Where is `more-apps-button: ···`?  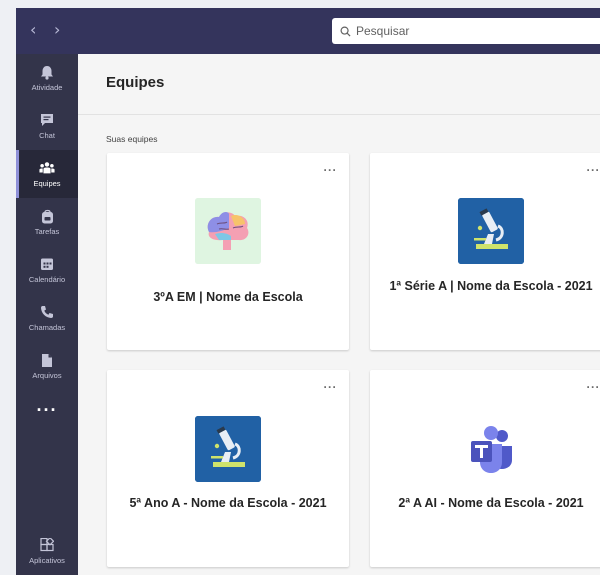 more-apps-button: ··· is located at coordinates (47, 414).